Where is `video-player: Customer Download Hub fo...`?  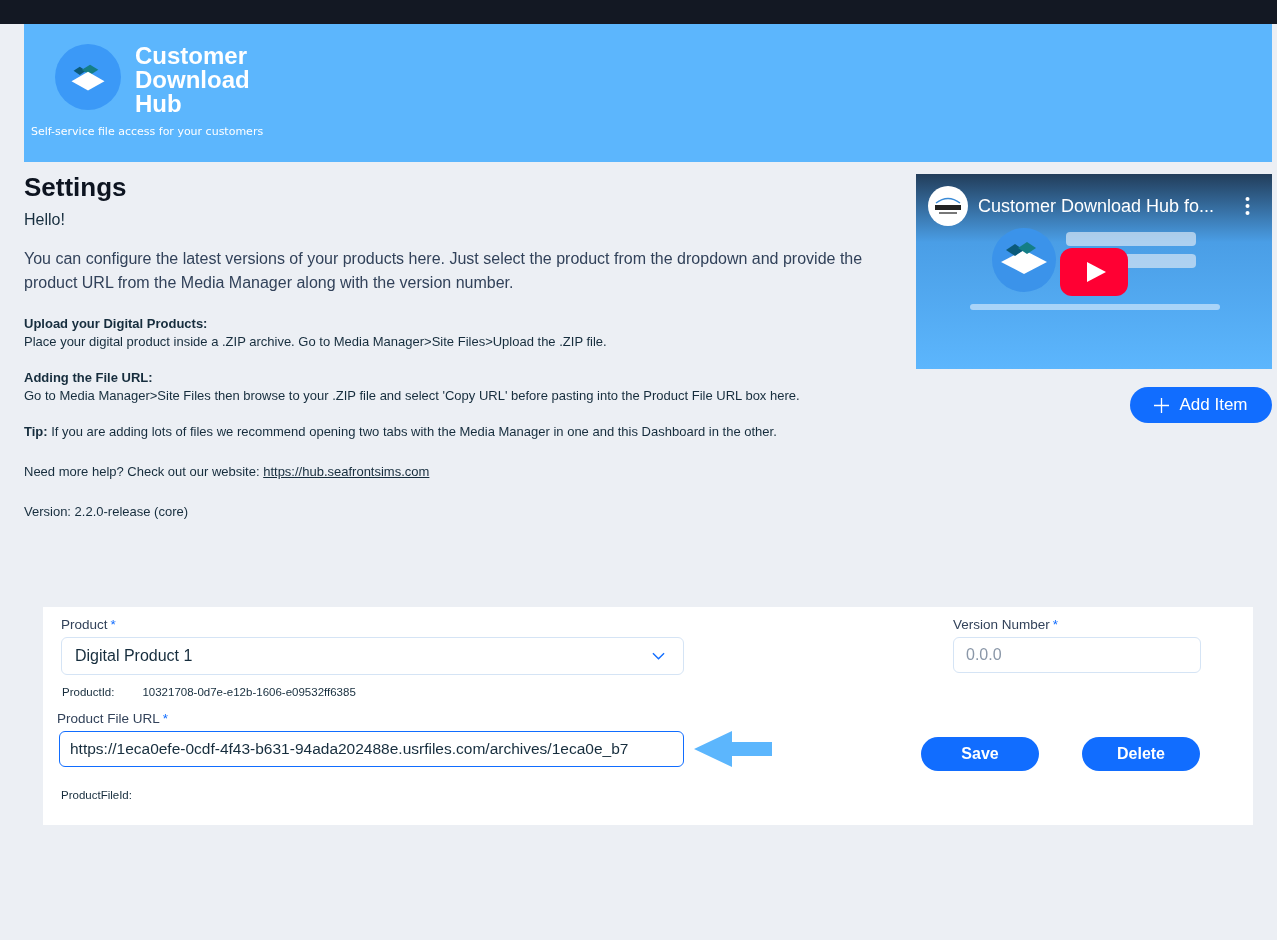
video-player: Customer Download Hub fo... is located at coordinates (1094, 271).